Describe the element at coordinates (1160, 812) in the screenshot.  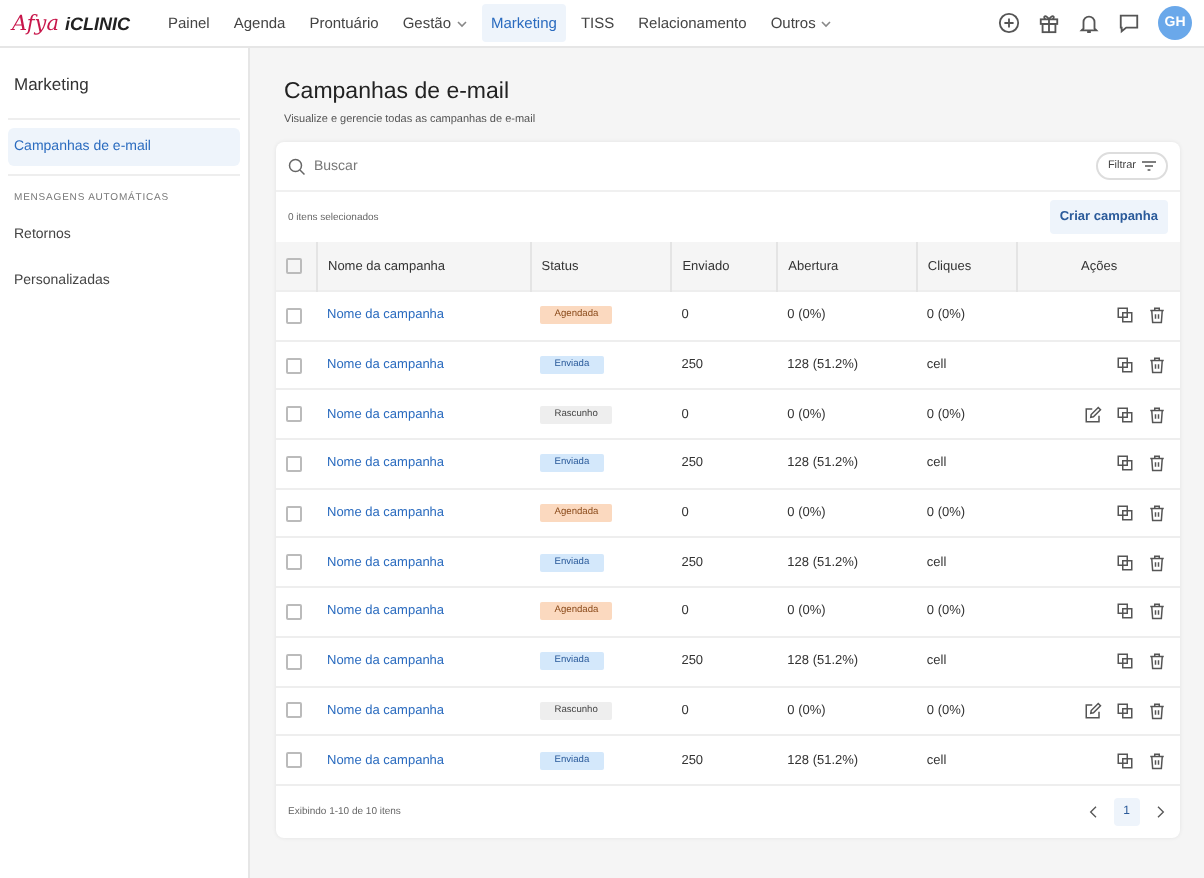
I see `chevron-right-icon` at that location.